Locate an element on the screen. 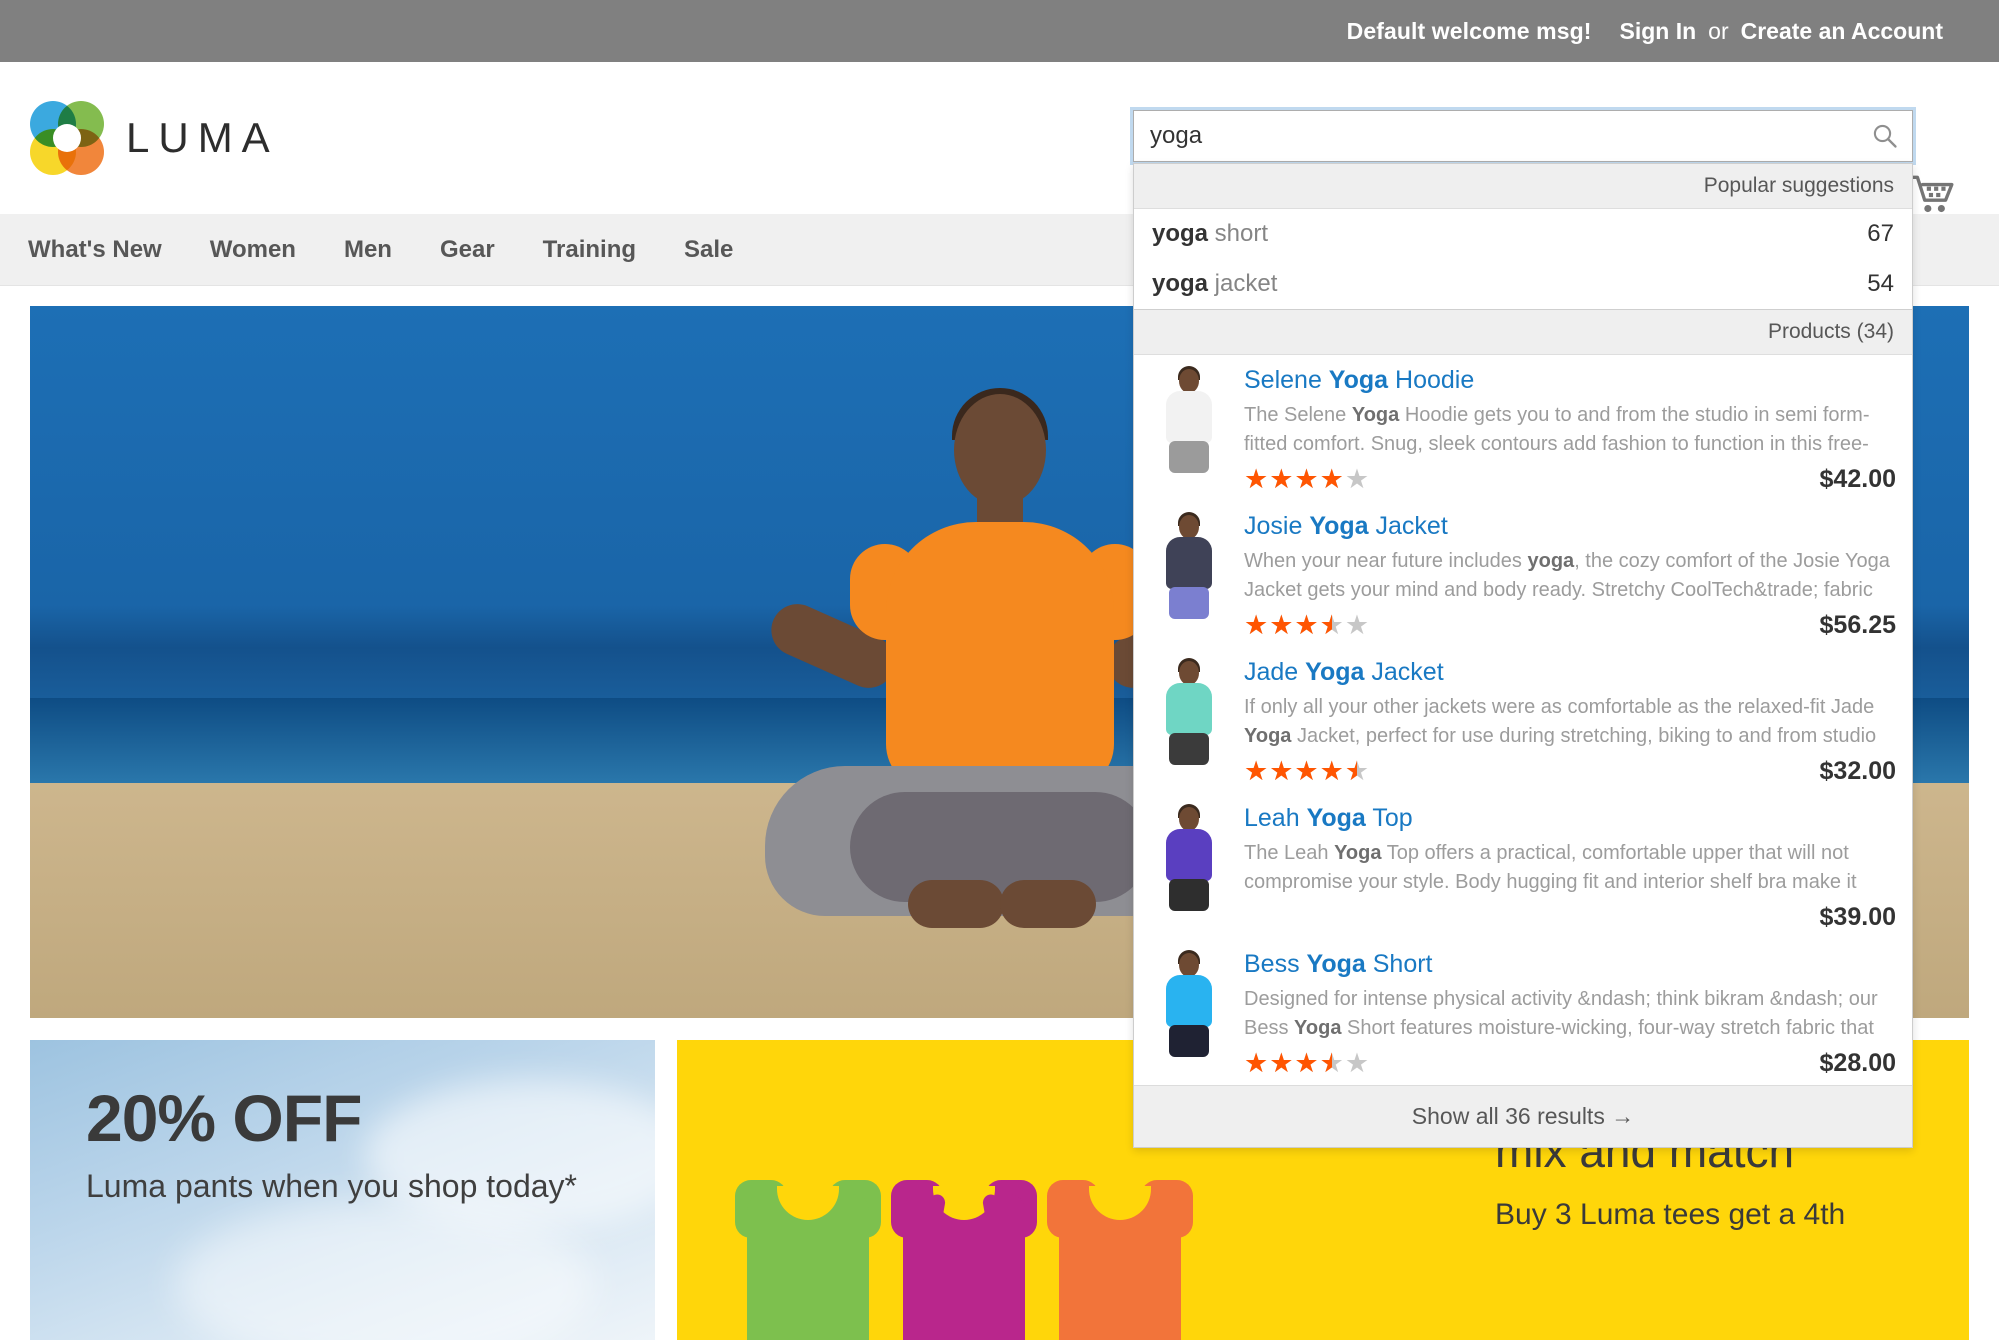 Image resolution: width=1999 pixels, height=1340 pixels. logo-center-hole is located at coordinates (67, 138).